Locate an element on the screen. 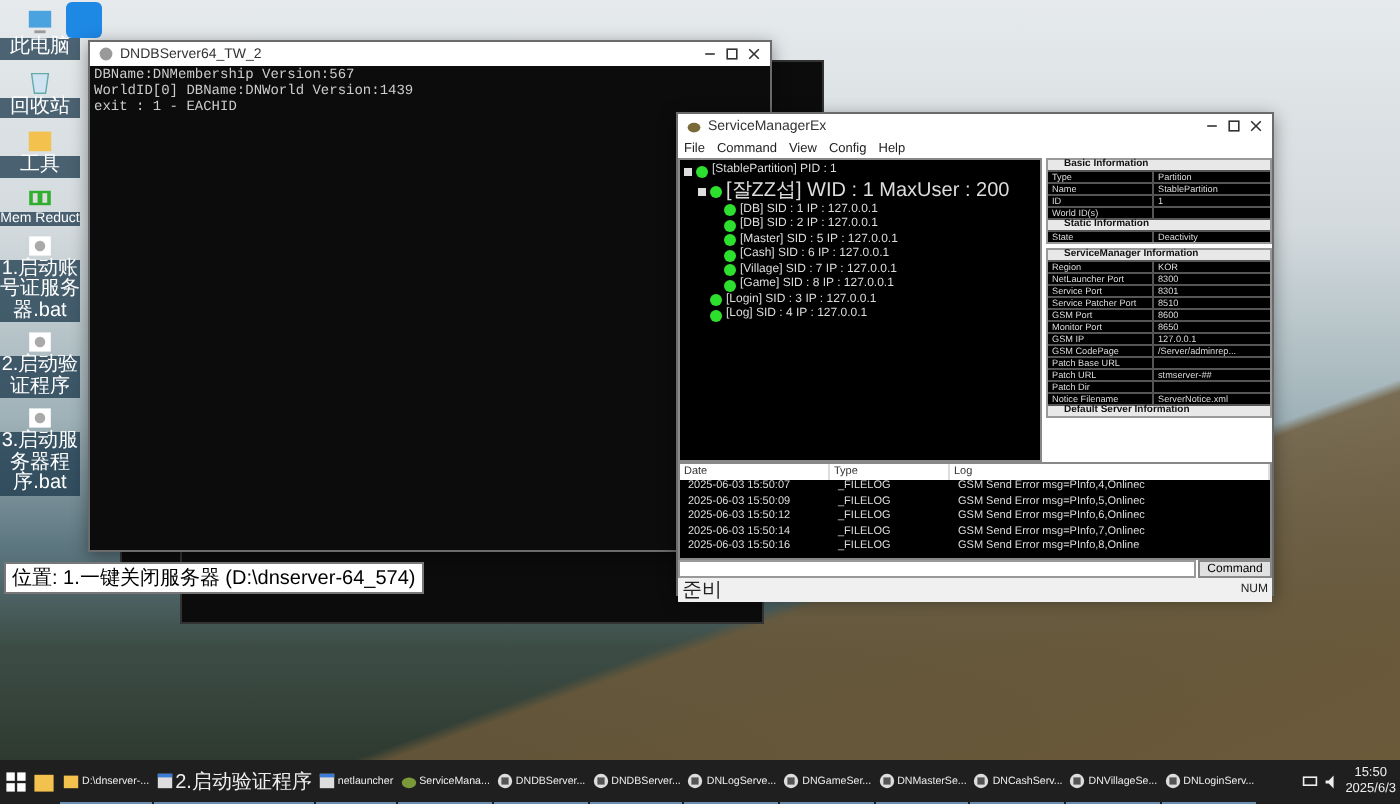  desktop-icon-label: 工具 is located at coordinates (40, 166).